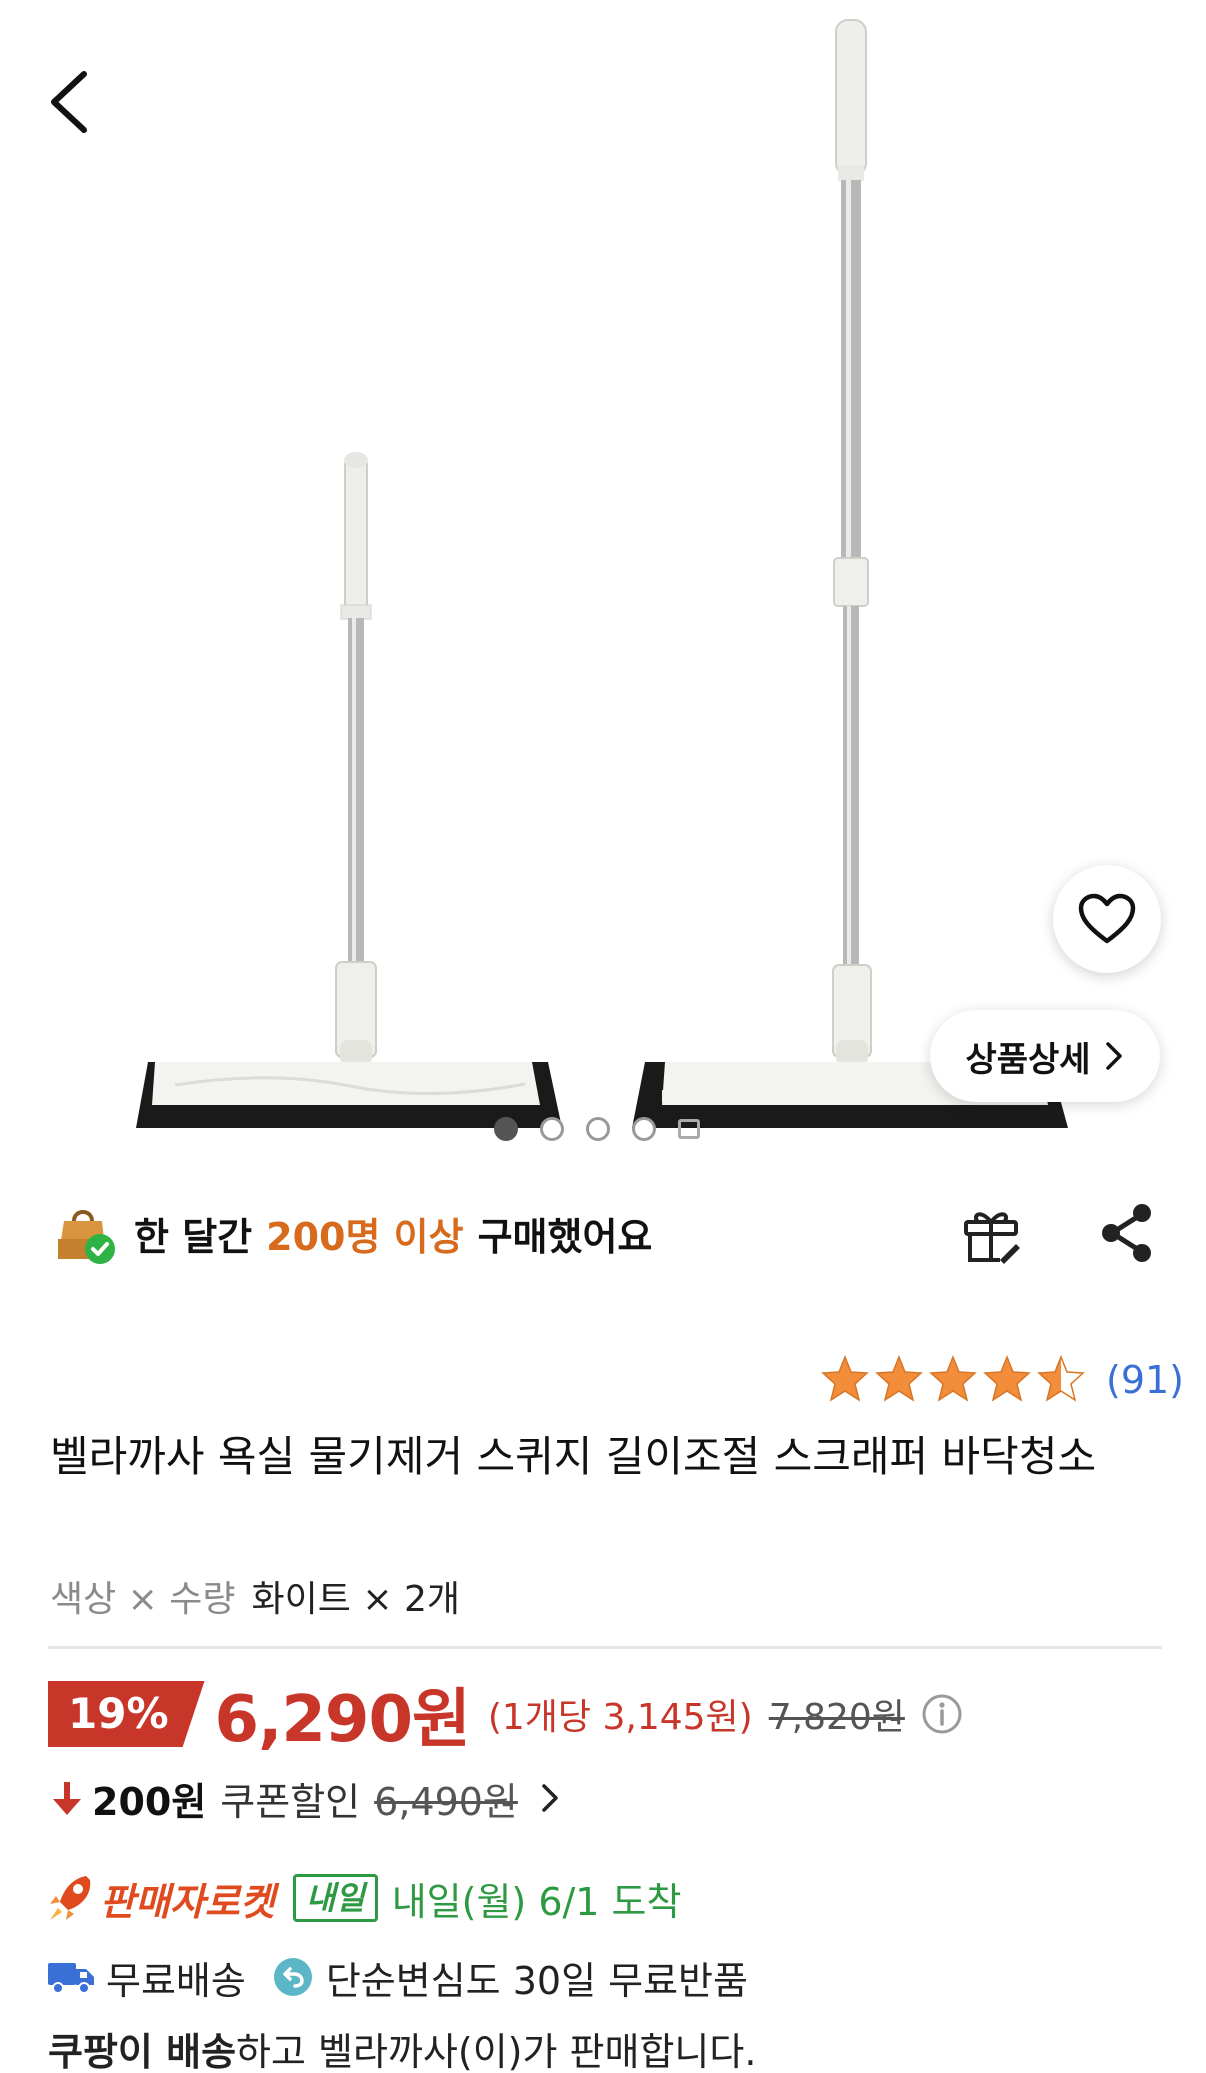  I want to click on rocket-label: 판매자로켓, so click(187, 1901).